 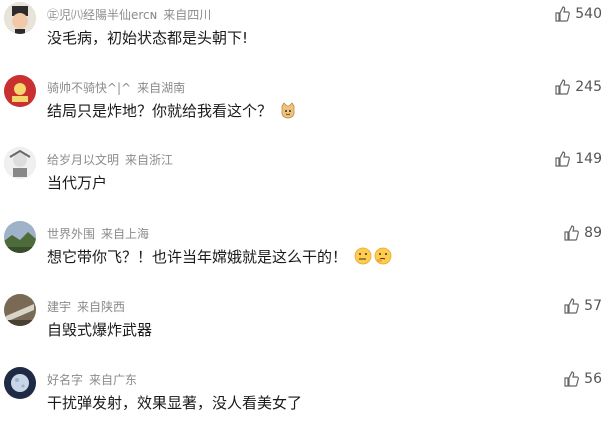 I want to click on comment-text: 结局只是炸地？你就给我看这个？, so click(x=172, y=110).